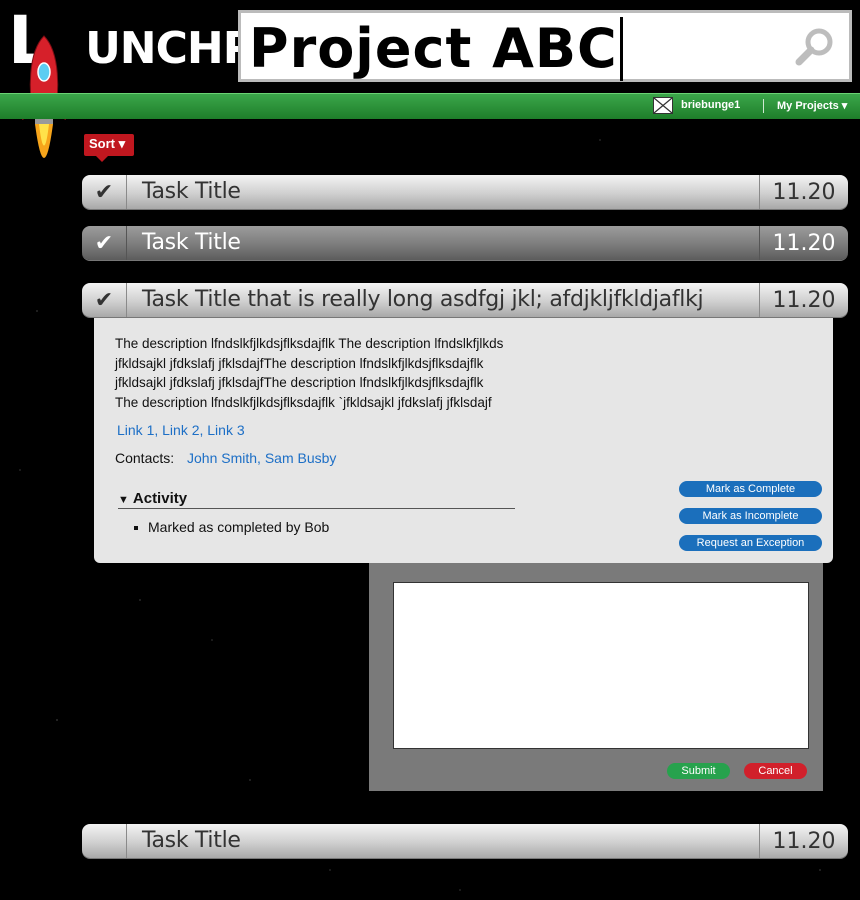 The width and height of the screenshot is (860, 900). I want to click on mark-incomplete-button: Mark as Incomplete, so click(750, 516).